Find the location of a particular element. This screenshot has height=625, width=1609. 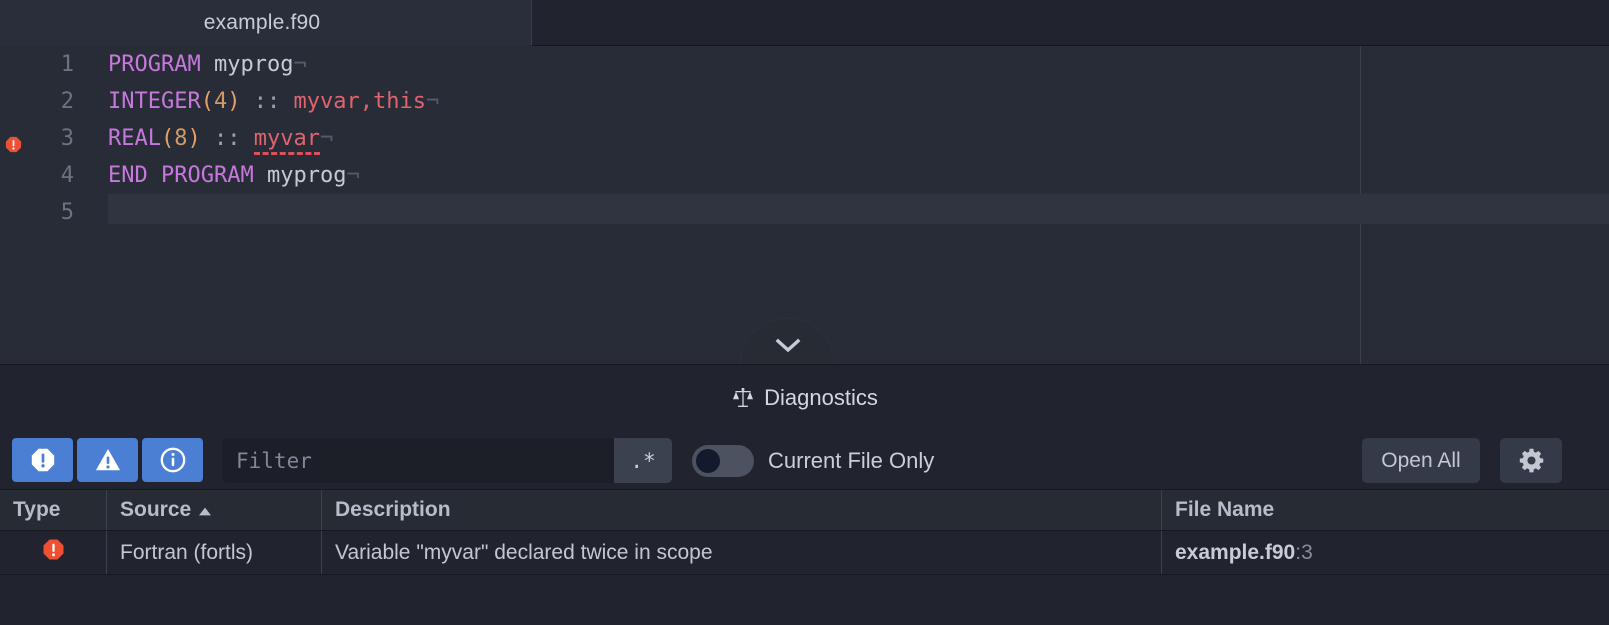

filter-field-wrapper: .* is located at coordinates (447, 460).